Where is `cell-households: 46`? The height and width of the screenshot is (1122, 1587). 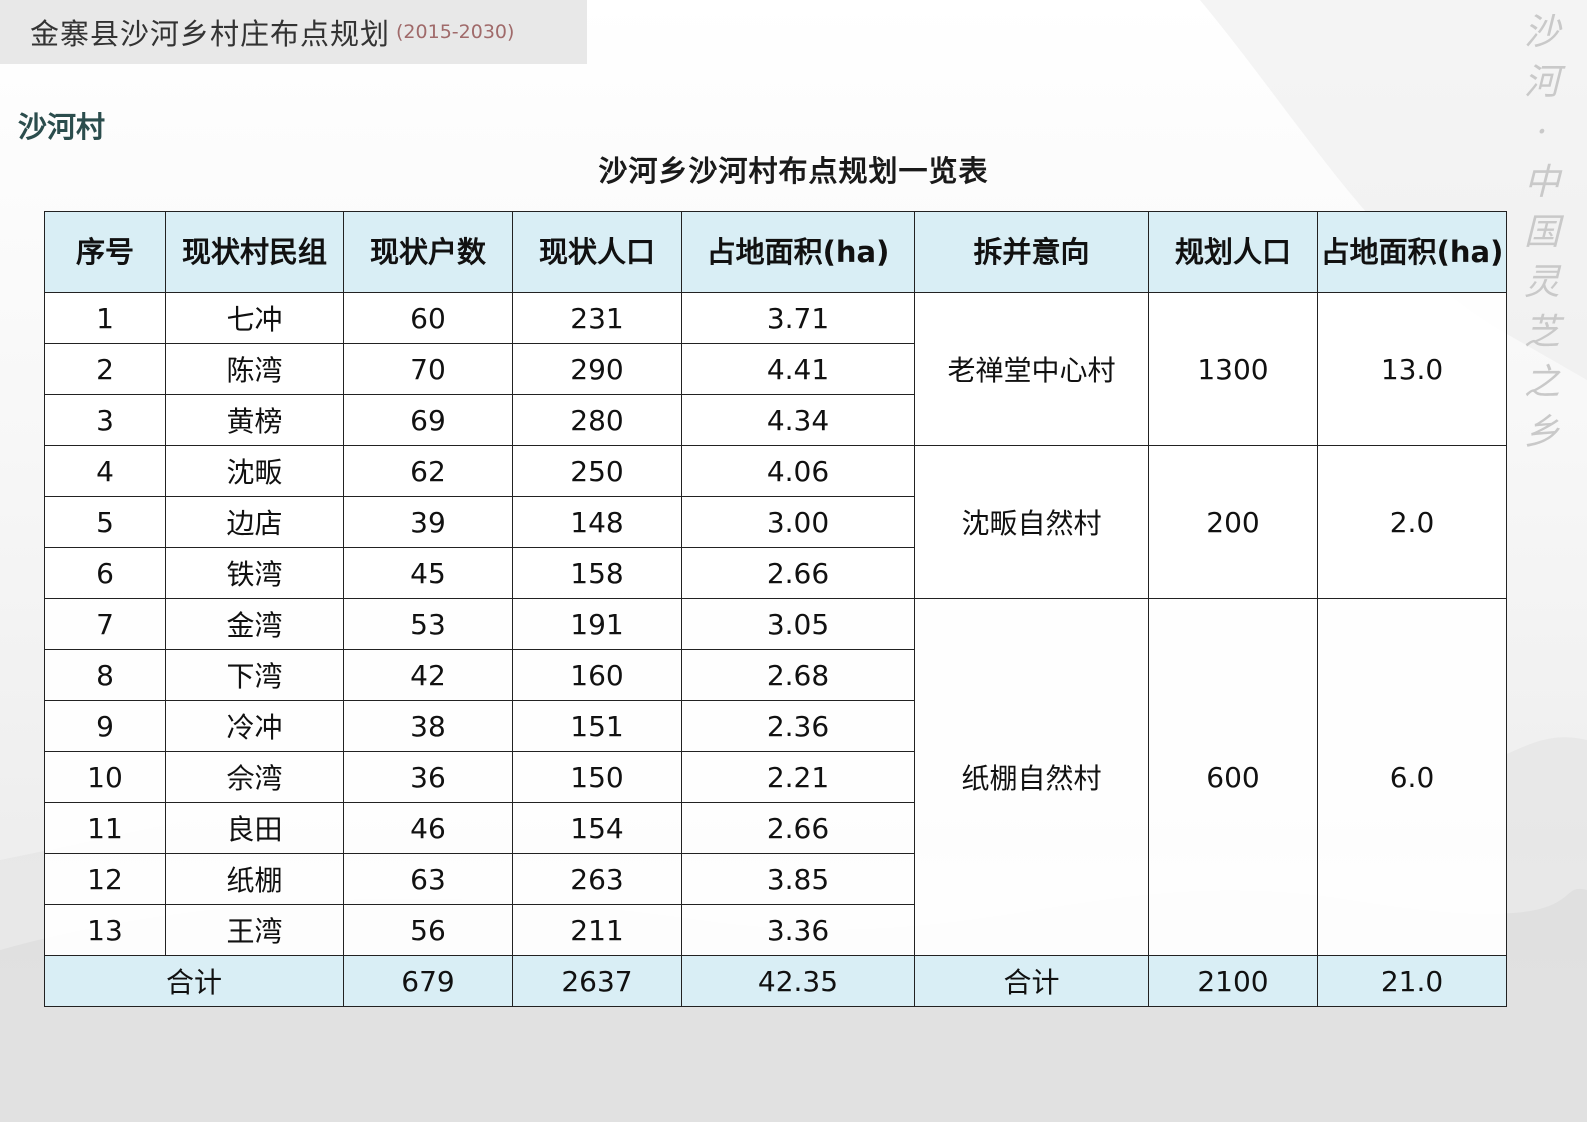 cell-households: 46 is located at coordinates (428, 828).